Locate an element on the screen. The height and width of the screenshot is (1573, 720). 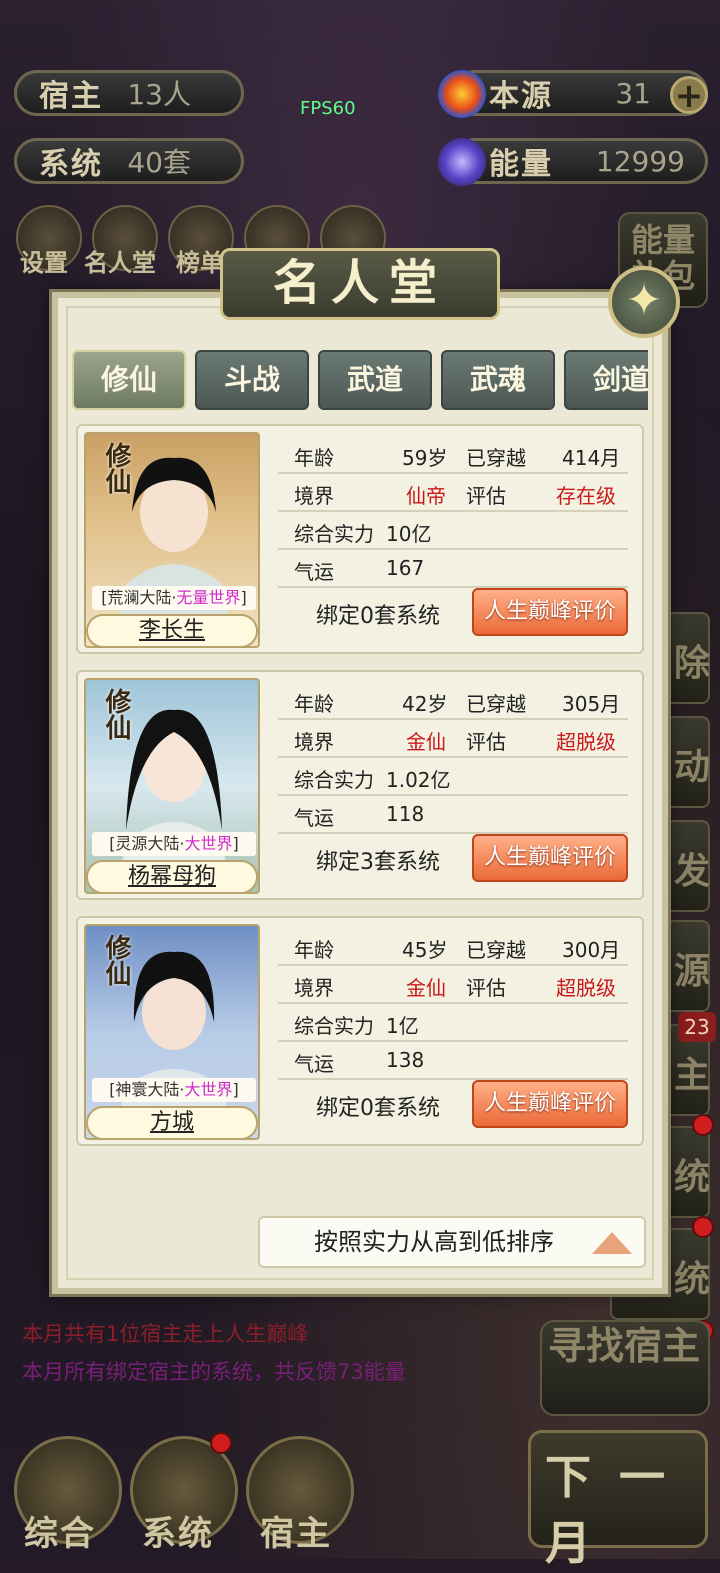
side-button-3-label: 发 is located at coordinates (692, 871).